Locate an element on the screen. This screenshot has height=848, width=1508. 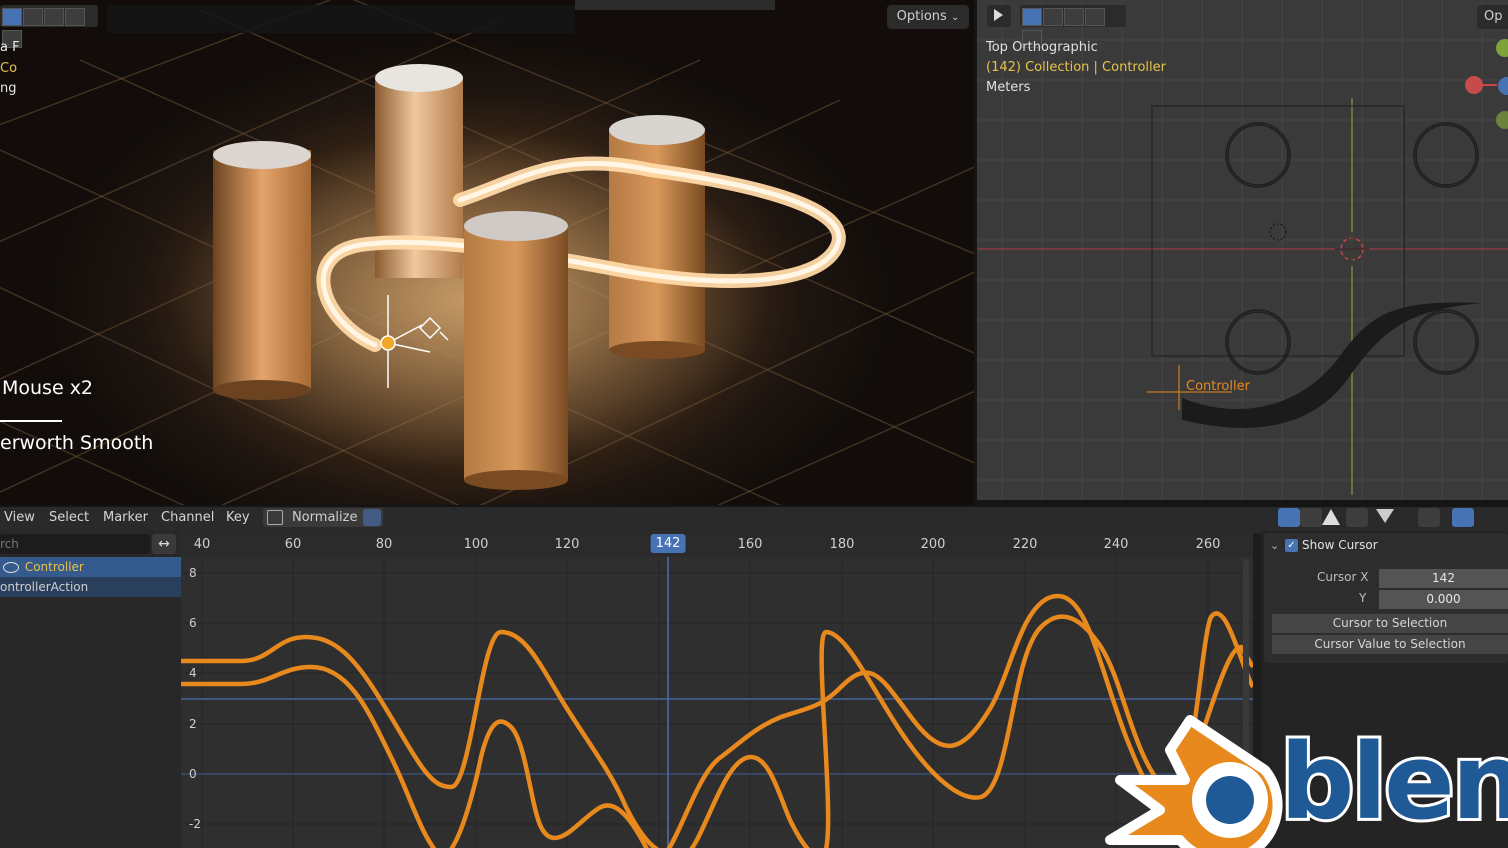
frame-tick: 80 is located at coordinates (384, 544).